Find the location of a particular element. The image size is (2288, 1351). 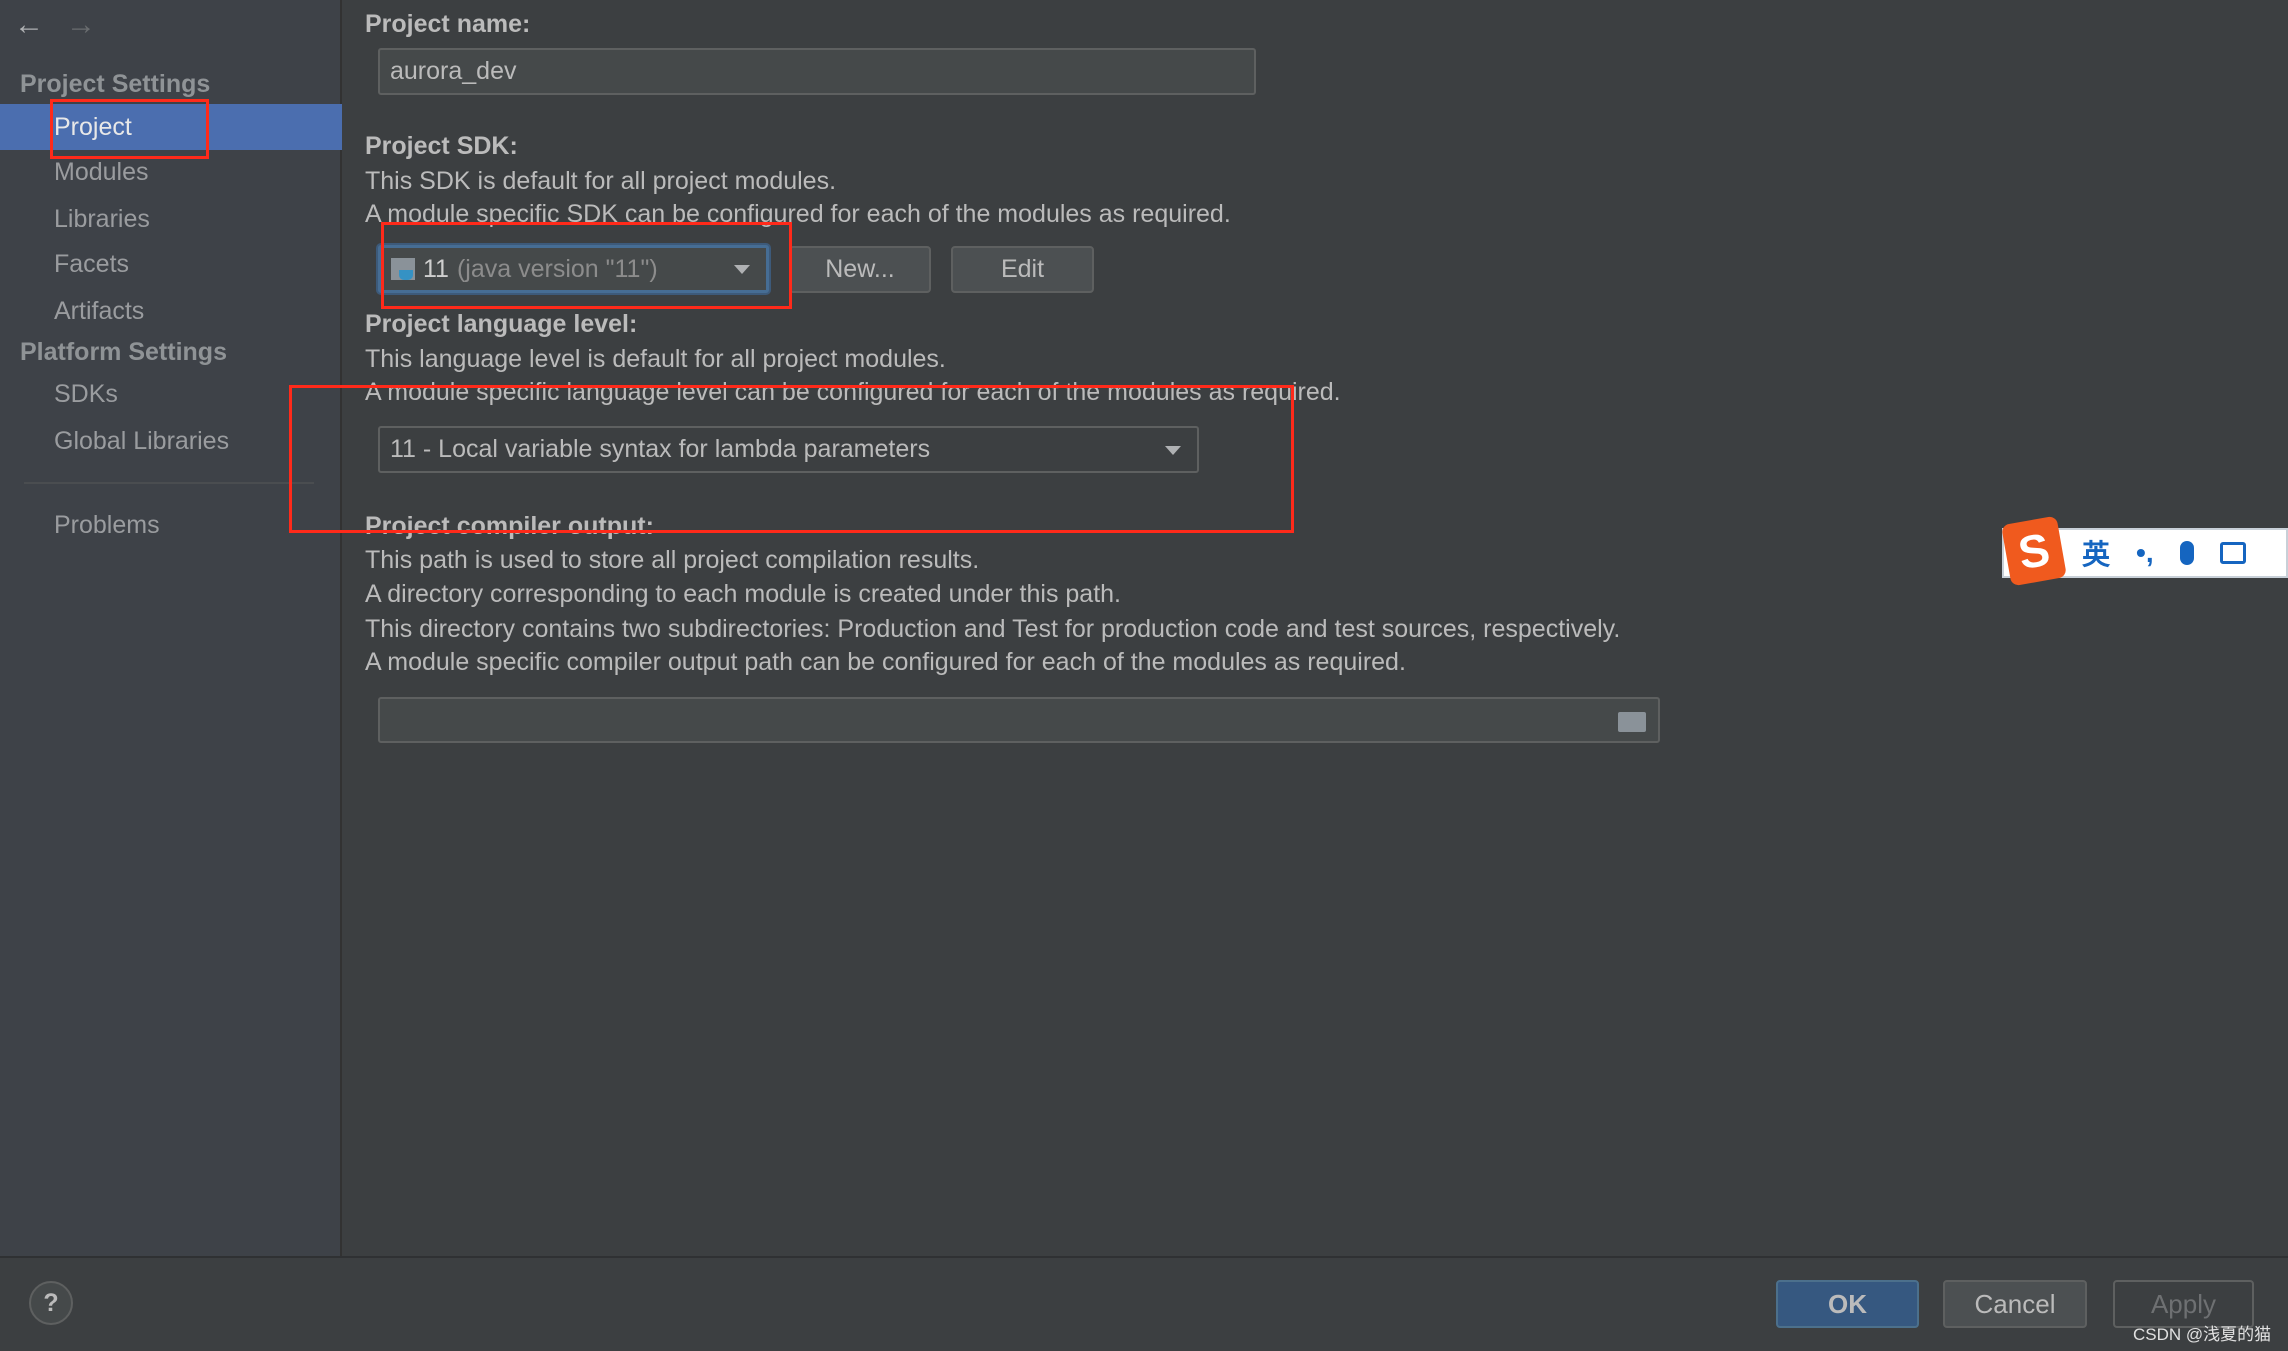

watermark: CSDN @浅夏的猫 is located at coordinates (2202, 1334).